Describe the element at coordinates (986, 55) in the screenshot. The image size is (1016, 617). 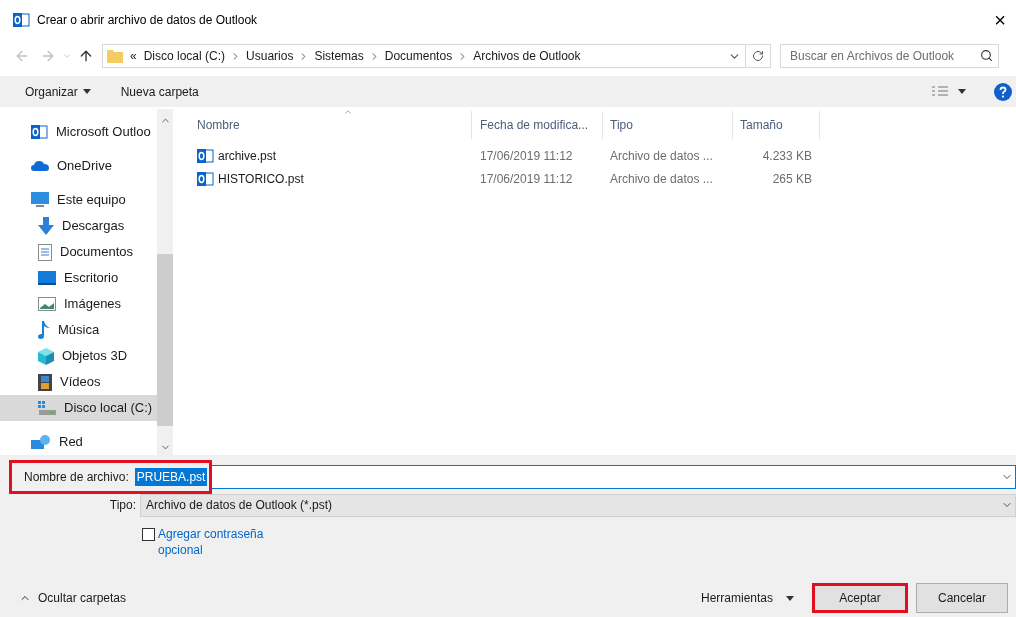
I see `search-icon` at that location.